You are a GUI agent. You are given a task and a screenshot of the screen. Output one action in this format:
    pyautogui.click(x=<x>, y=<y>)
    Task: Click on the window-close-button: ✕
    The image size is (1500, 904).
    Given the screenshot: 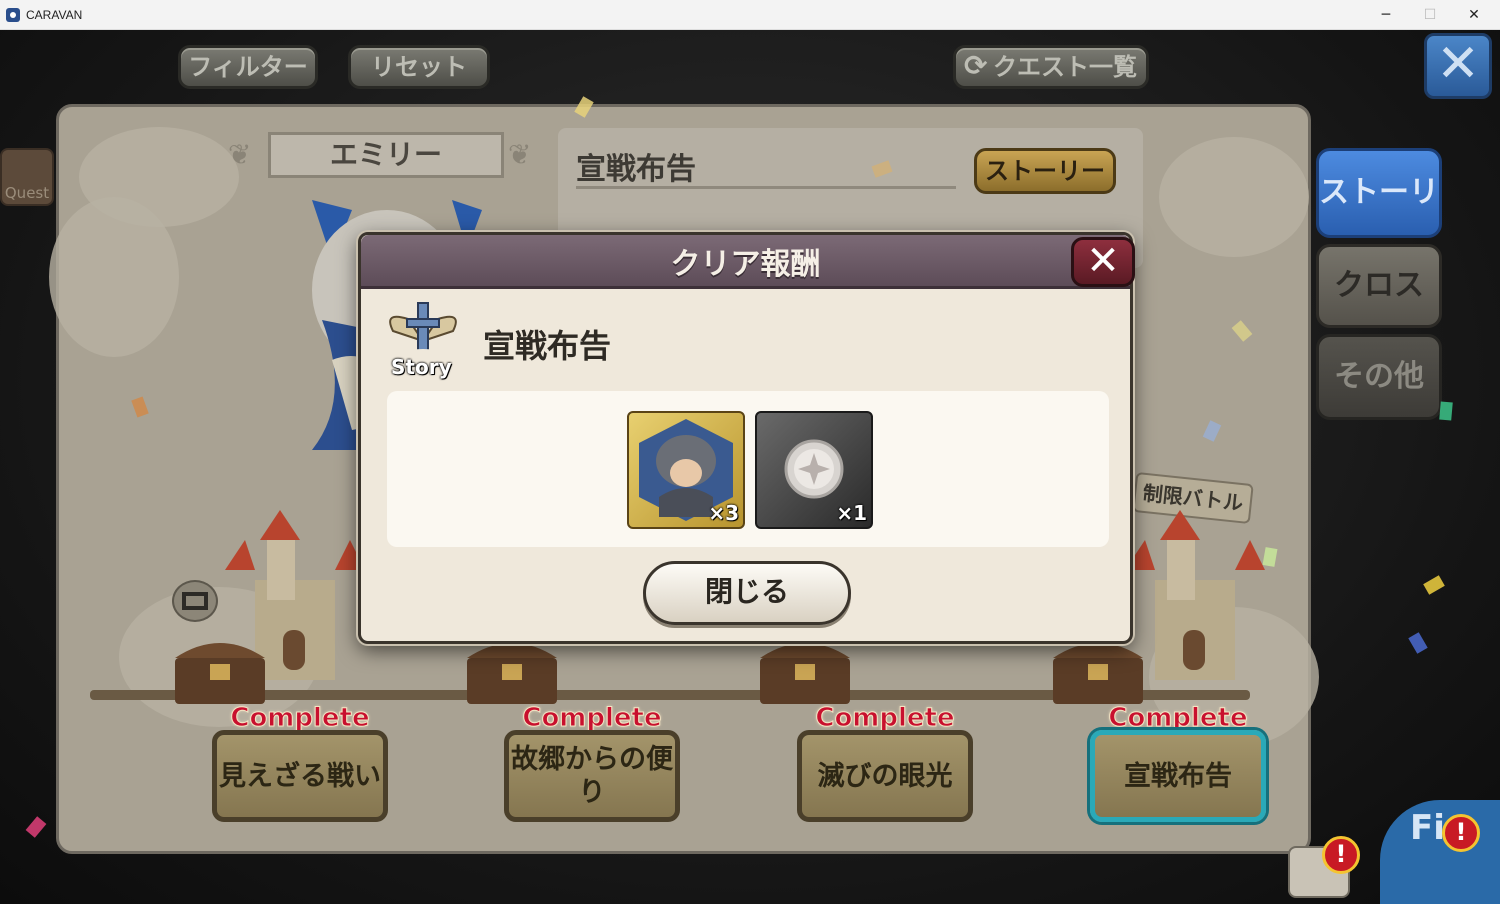 What is the action you would take?
    pyautogui.click(x=1474, y=15)
    